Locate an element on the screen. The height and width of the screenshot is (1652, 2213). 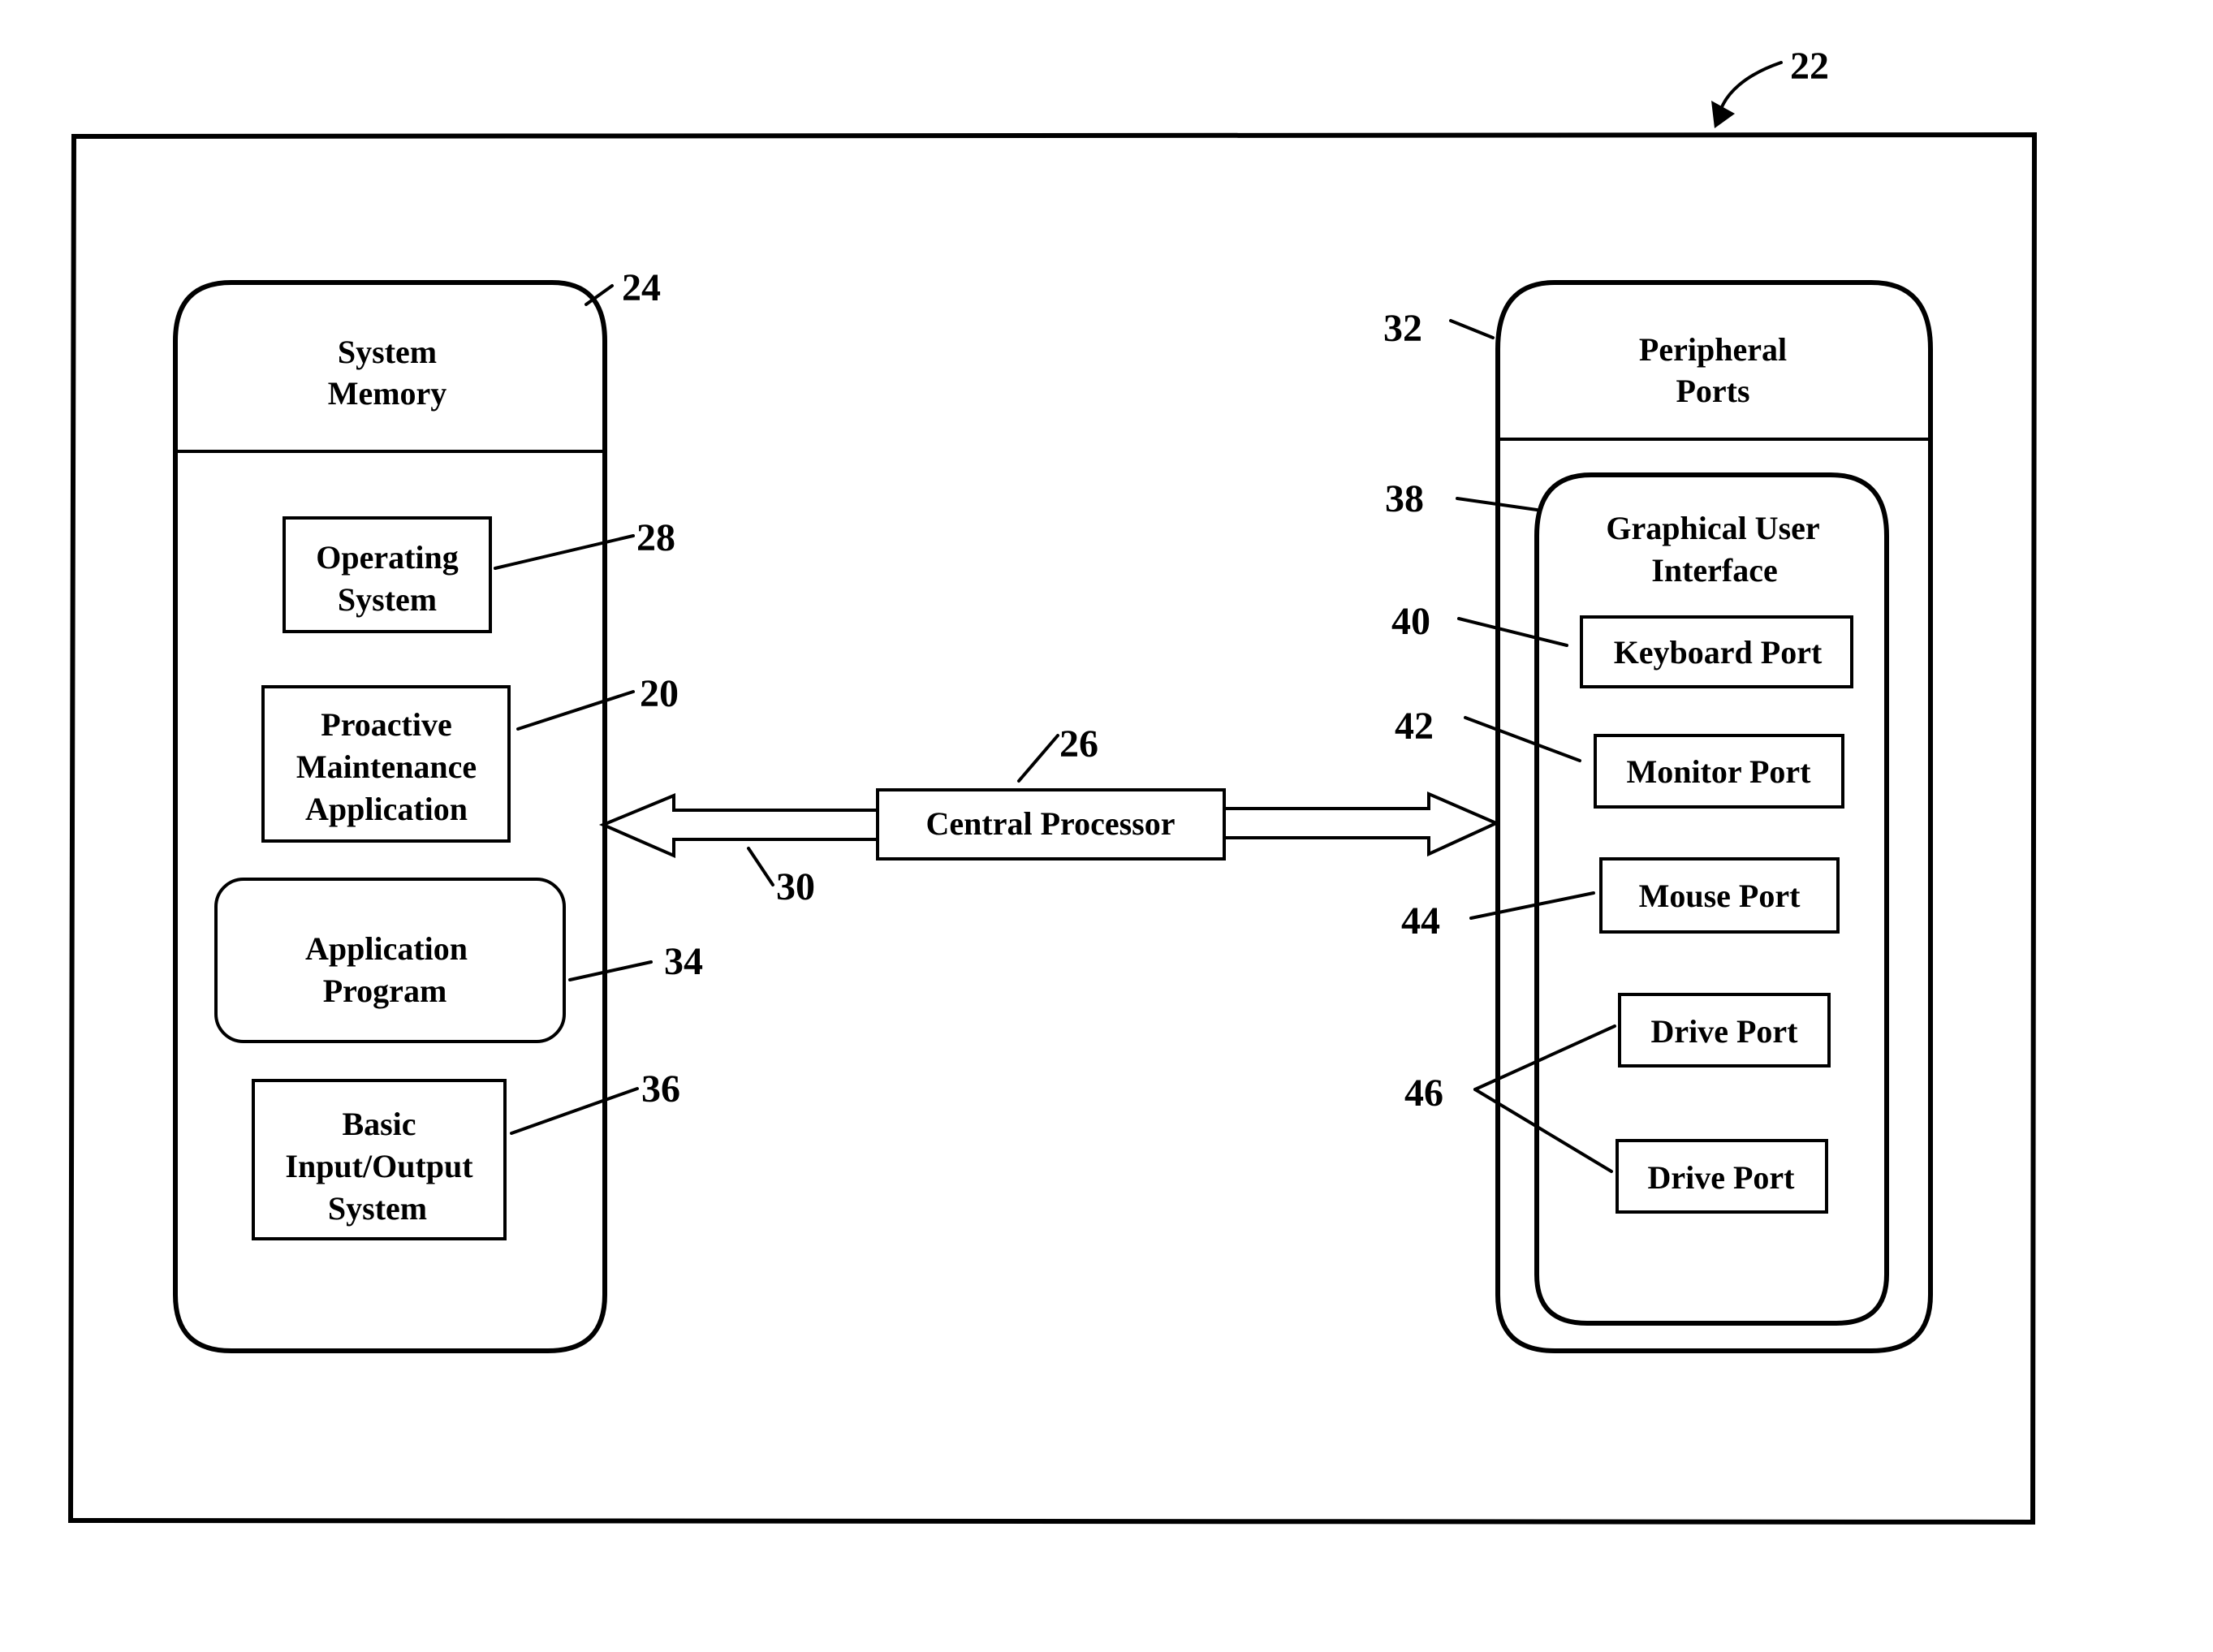
ref-28-leader is located at coordinates (564, 552).